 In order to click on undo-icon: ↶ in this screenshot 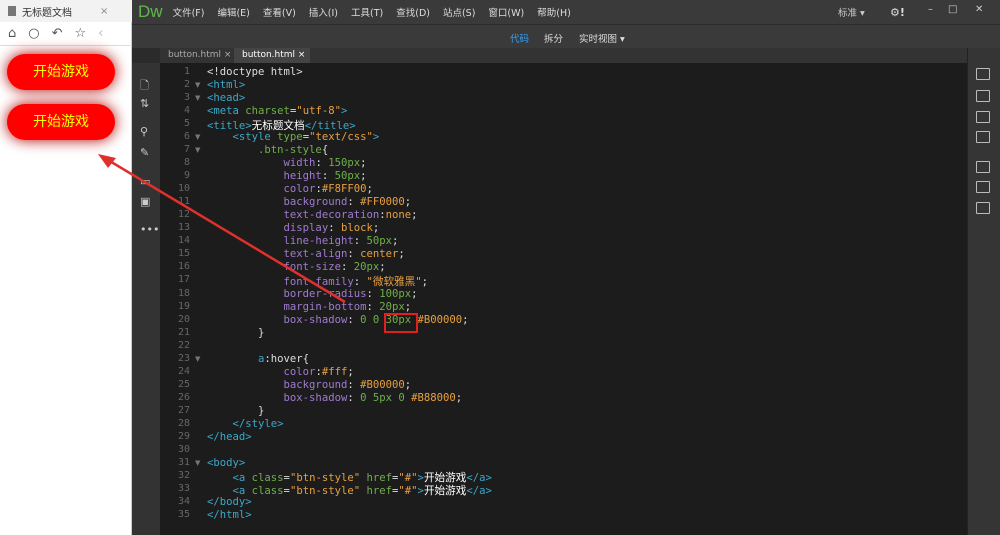, I will do `click(57, 33)`.